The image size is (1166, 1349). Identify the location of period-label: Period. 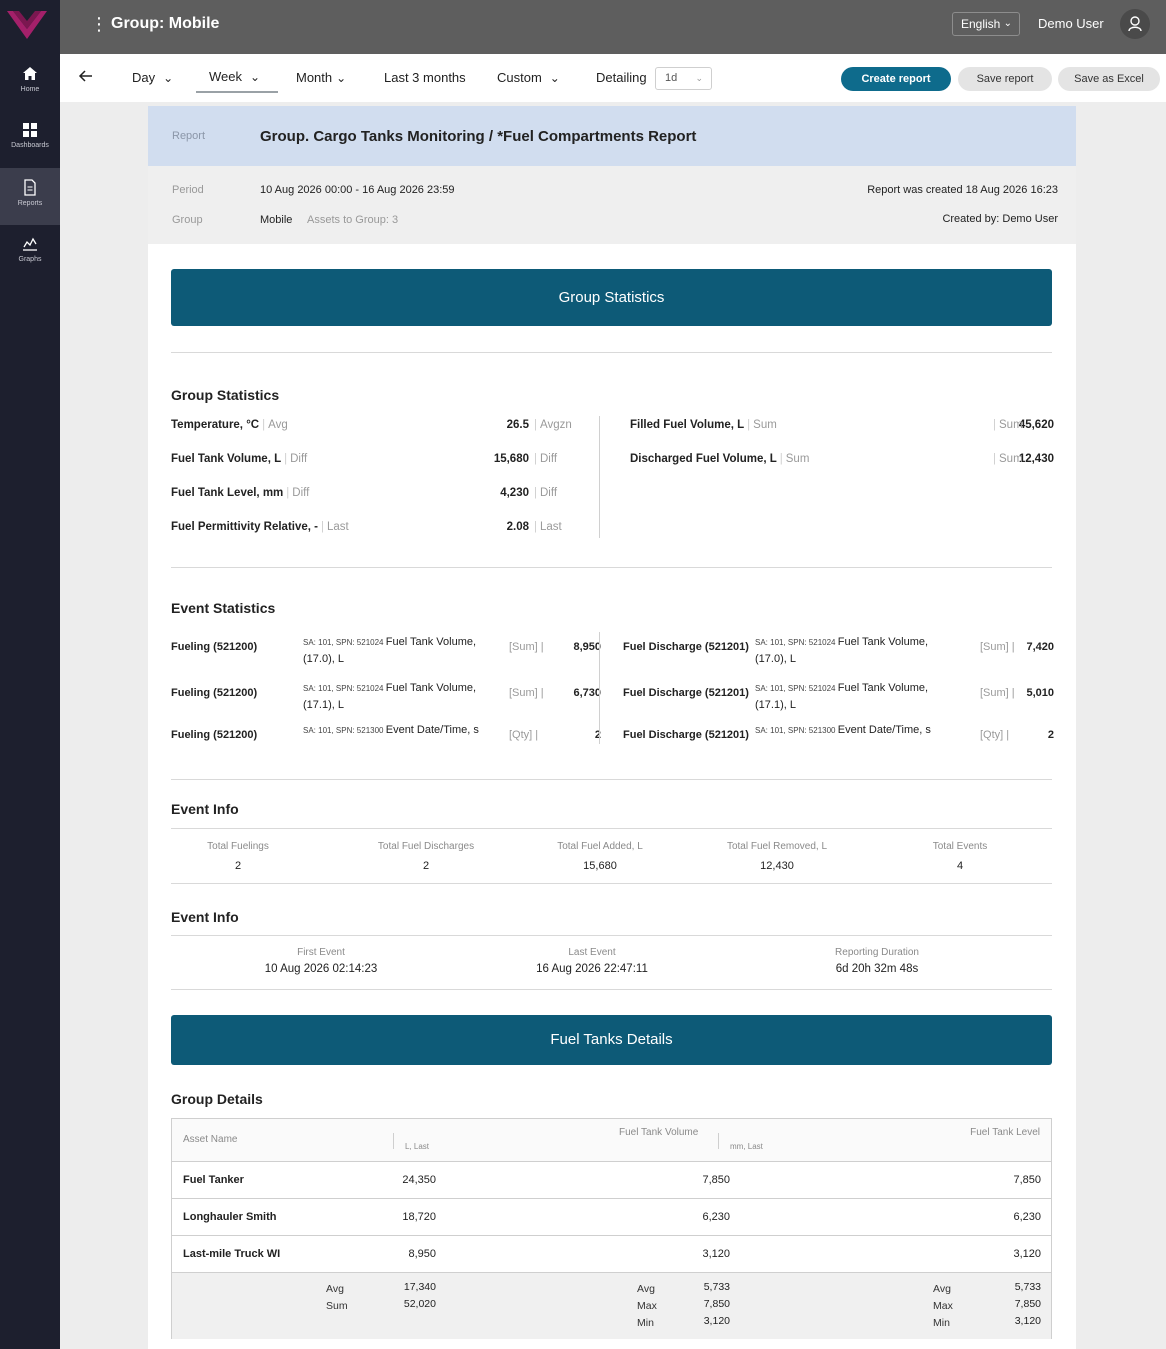
(188, 190).